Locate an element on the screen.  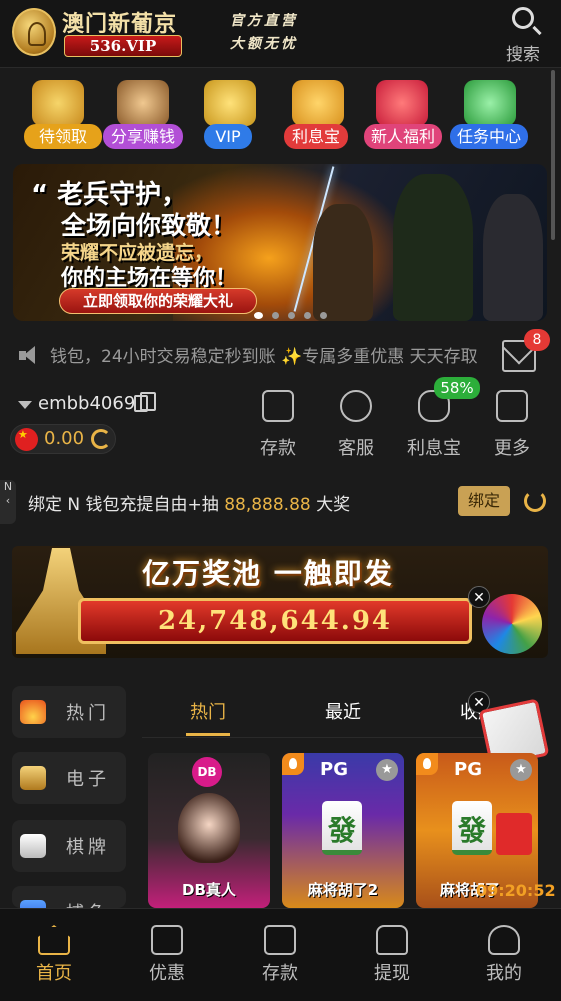
username: embb4069 is located at coordinates (86, 403).